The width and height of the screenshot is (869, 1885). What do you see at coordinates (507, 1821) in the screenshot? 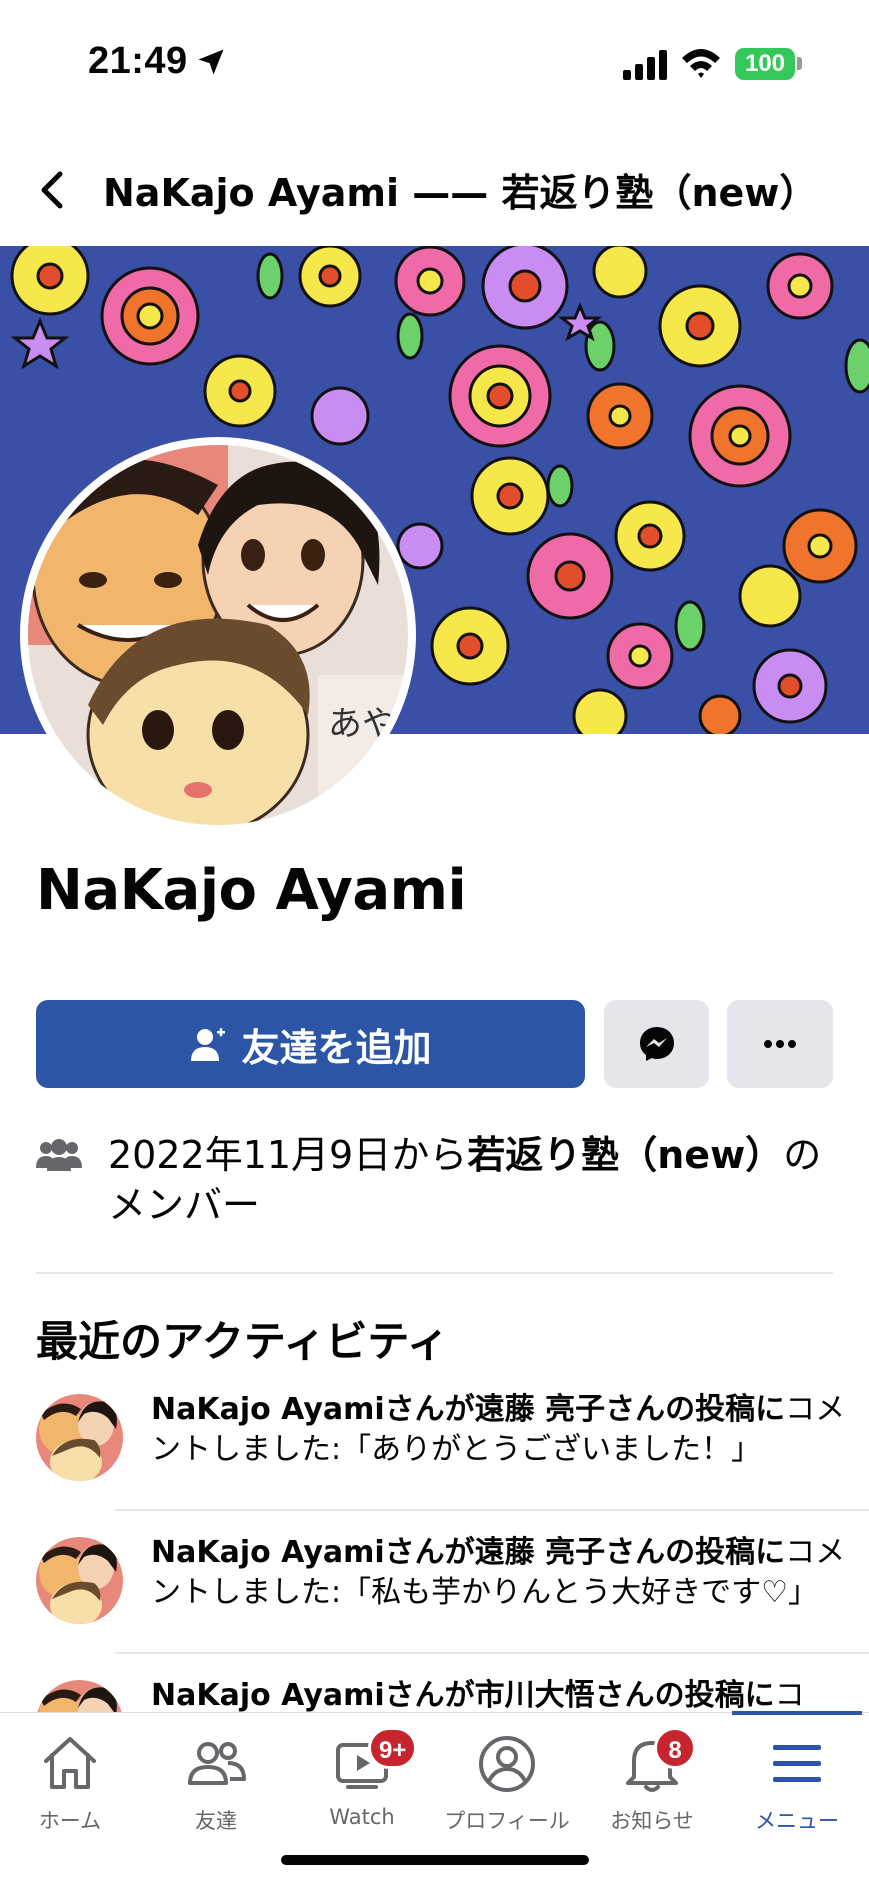
I see `tab-label: プロフィール` at bounding box center [507, 1821].